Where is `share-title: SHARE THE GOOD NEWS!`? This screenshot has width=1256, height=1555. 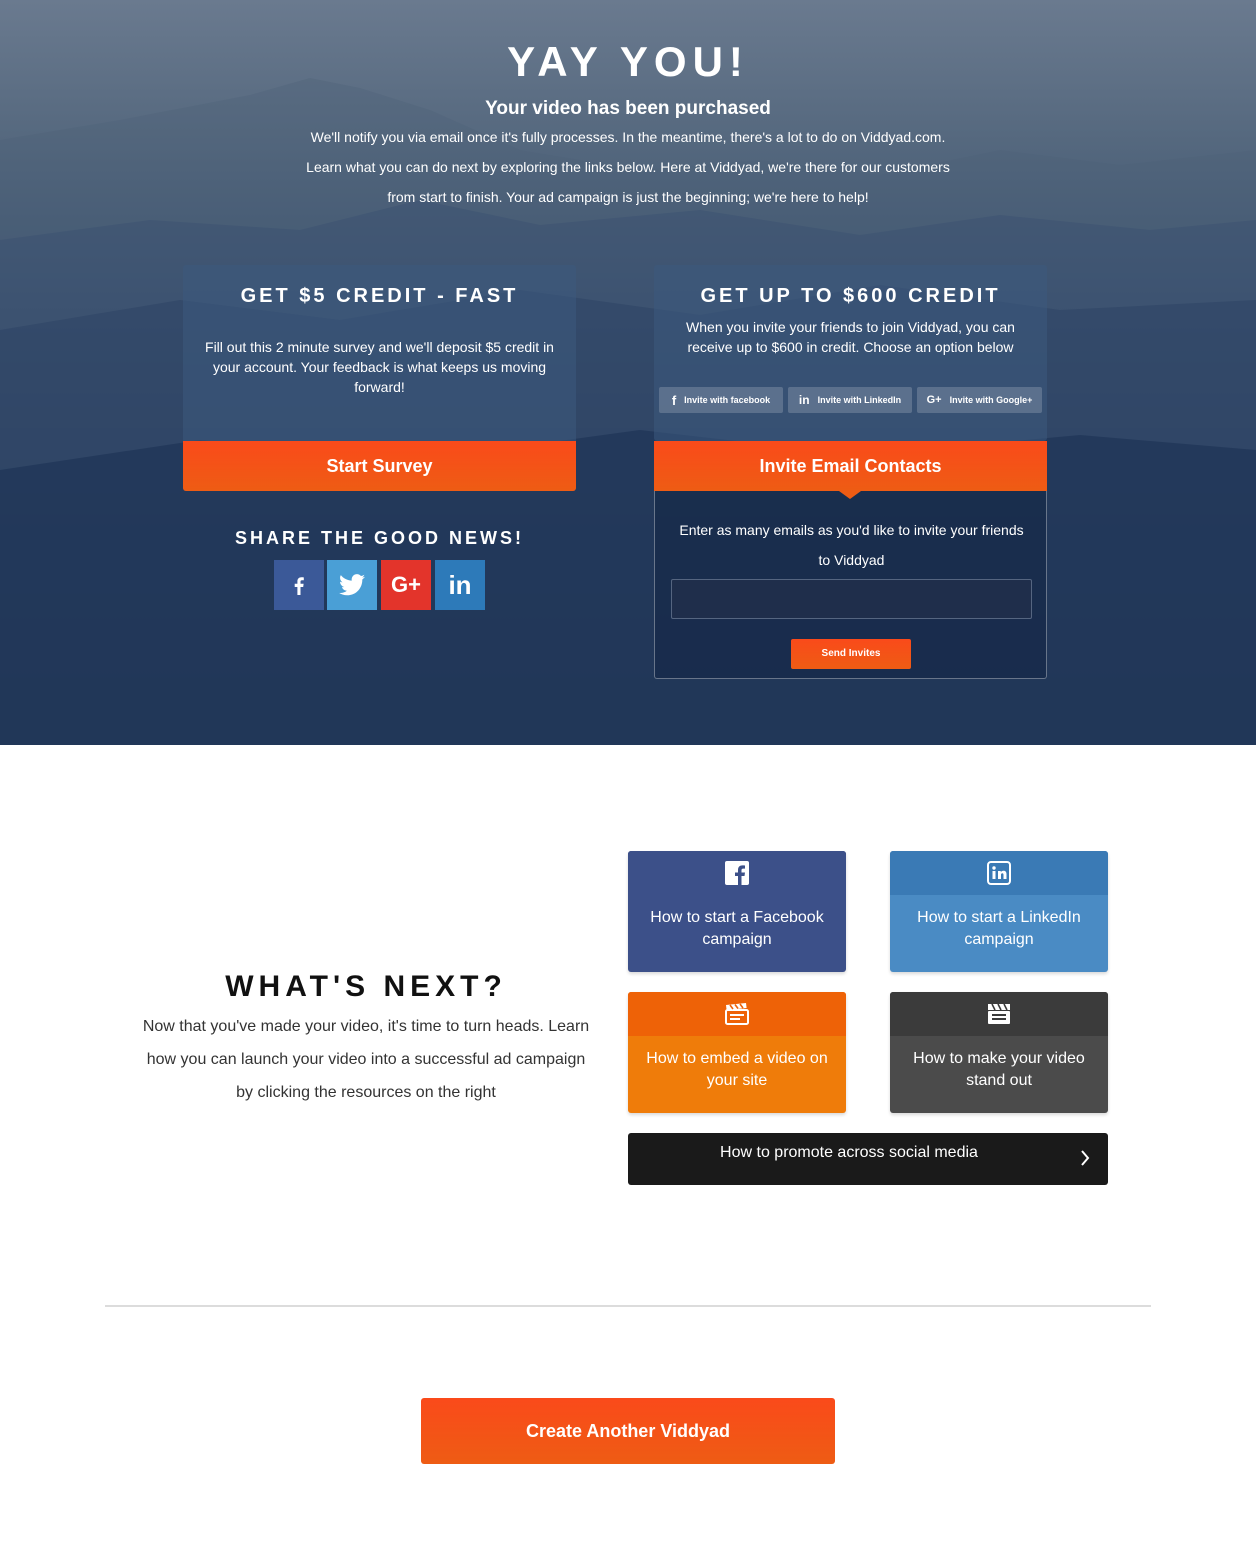
share-title: SHARE THE GOOD NEWS! is located at coordinates (379, 538).